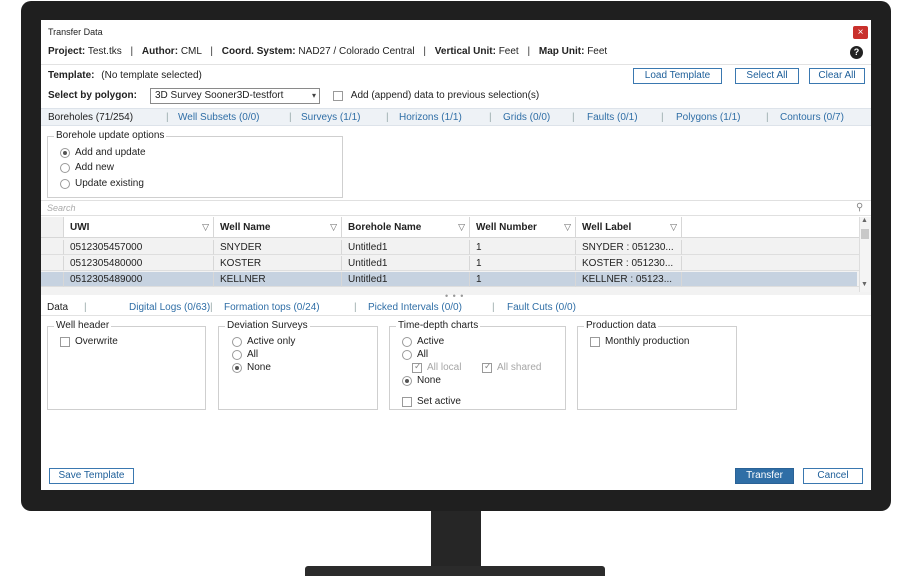 Image resolution: width=913 pixels, height=576 pixels. Describe the element at coordinates (61, 208) in the screenshot. I see `search-input: Search` at that location.